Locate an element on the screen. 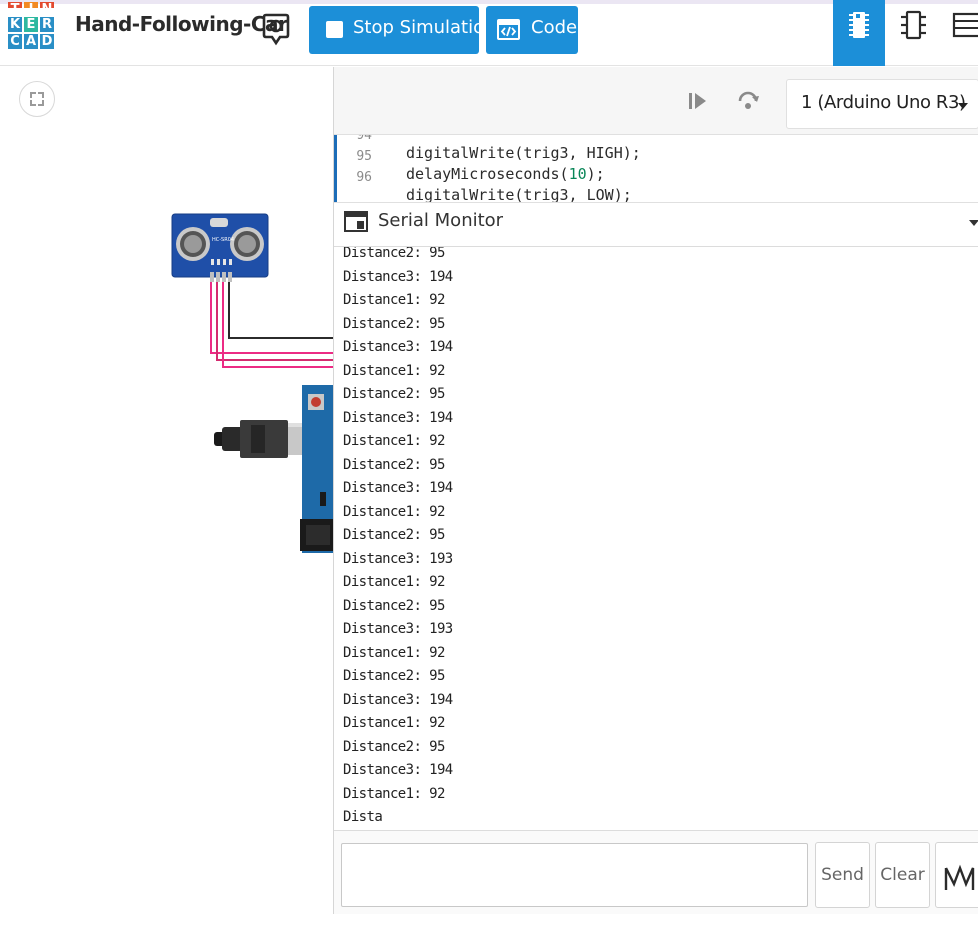  arduino-board is located at coordinates (317, 469).